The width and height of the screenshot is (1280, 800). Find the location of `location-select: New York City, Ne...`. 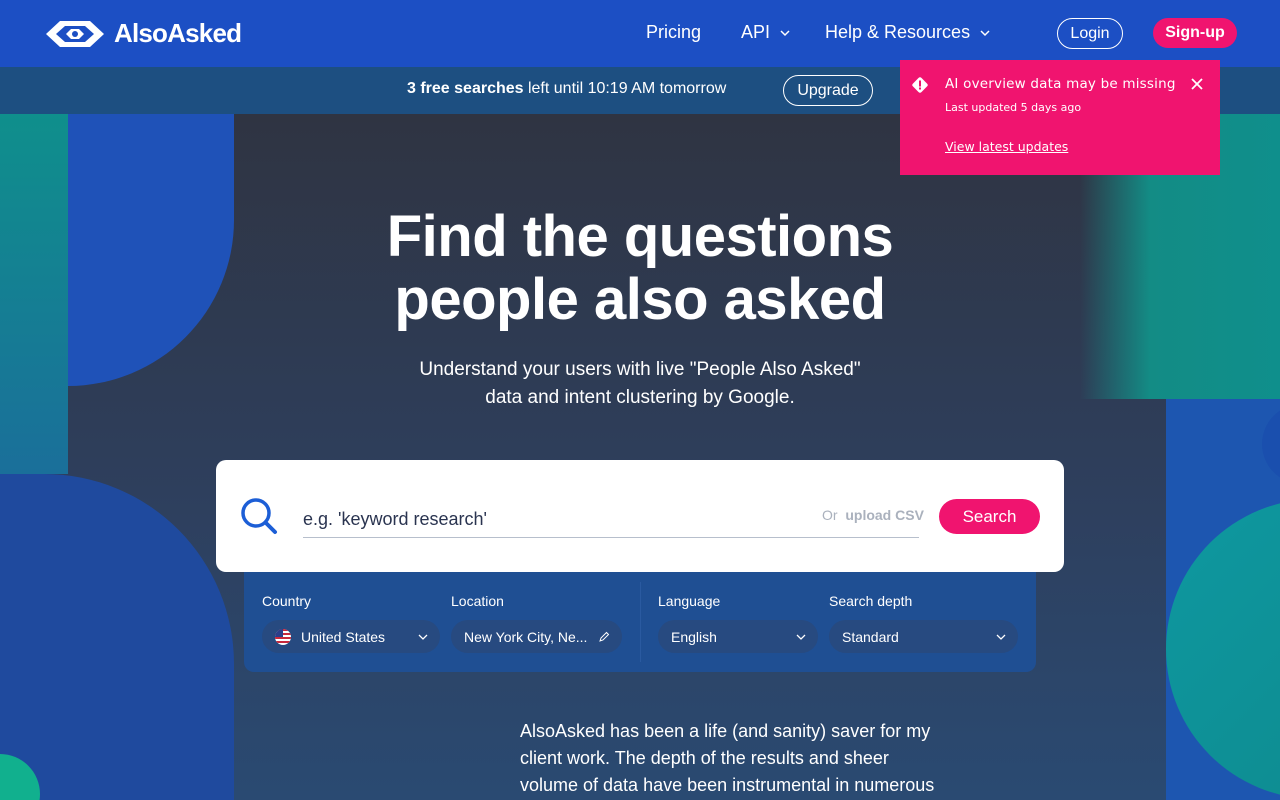

location-select: New York City, Ne... is located at coordinates (536, 636).